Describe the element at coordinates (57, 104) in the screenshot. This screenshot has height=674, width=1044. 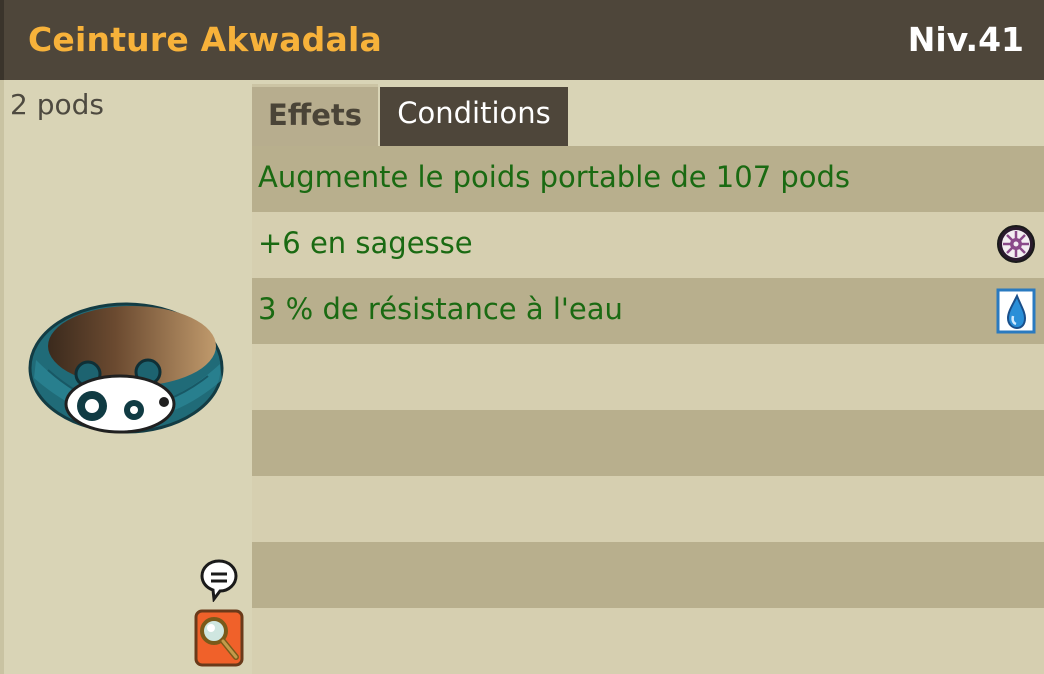
I see `item-weight: 2 pods` at that location.